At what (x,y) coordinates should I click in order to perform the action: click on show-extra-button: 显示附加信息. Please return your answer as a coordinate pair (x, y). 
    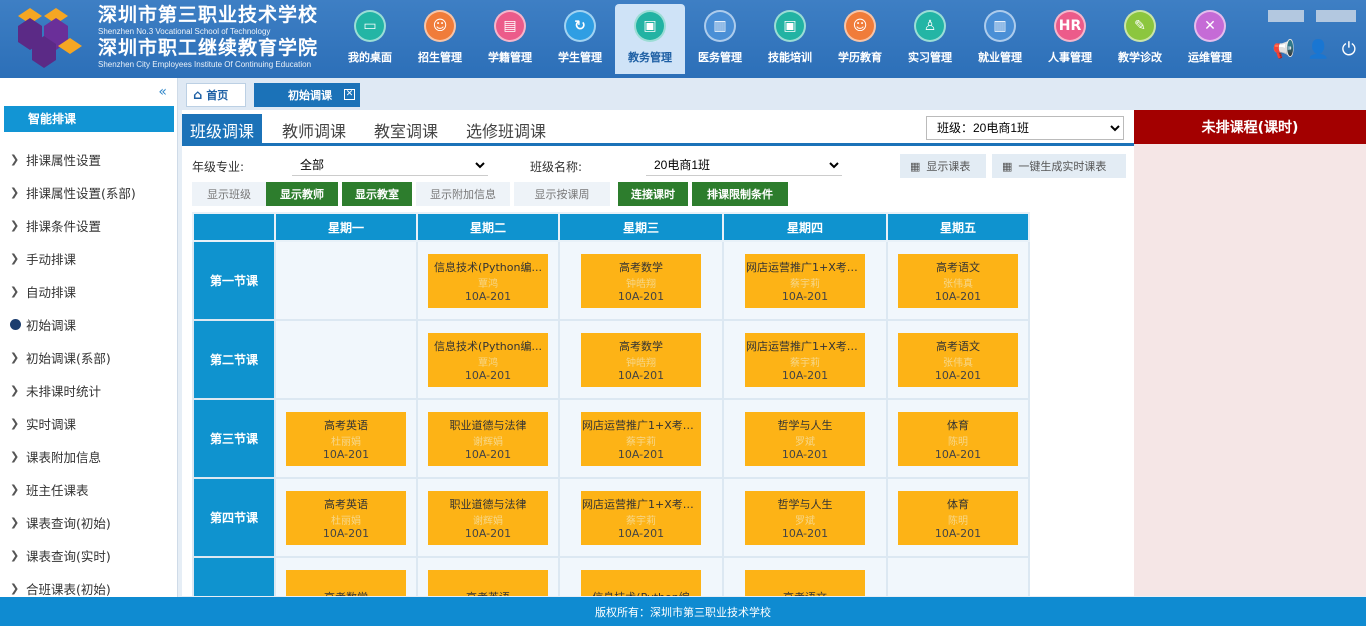
    Looking at the image, I should click on (463, 194).